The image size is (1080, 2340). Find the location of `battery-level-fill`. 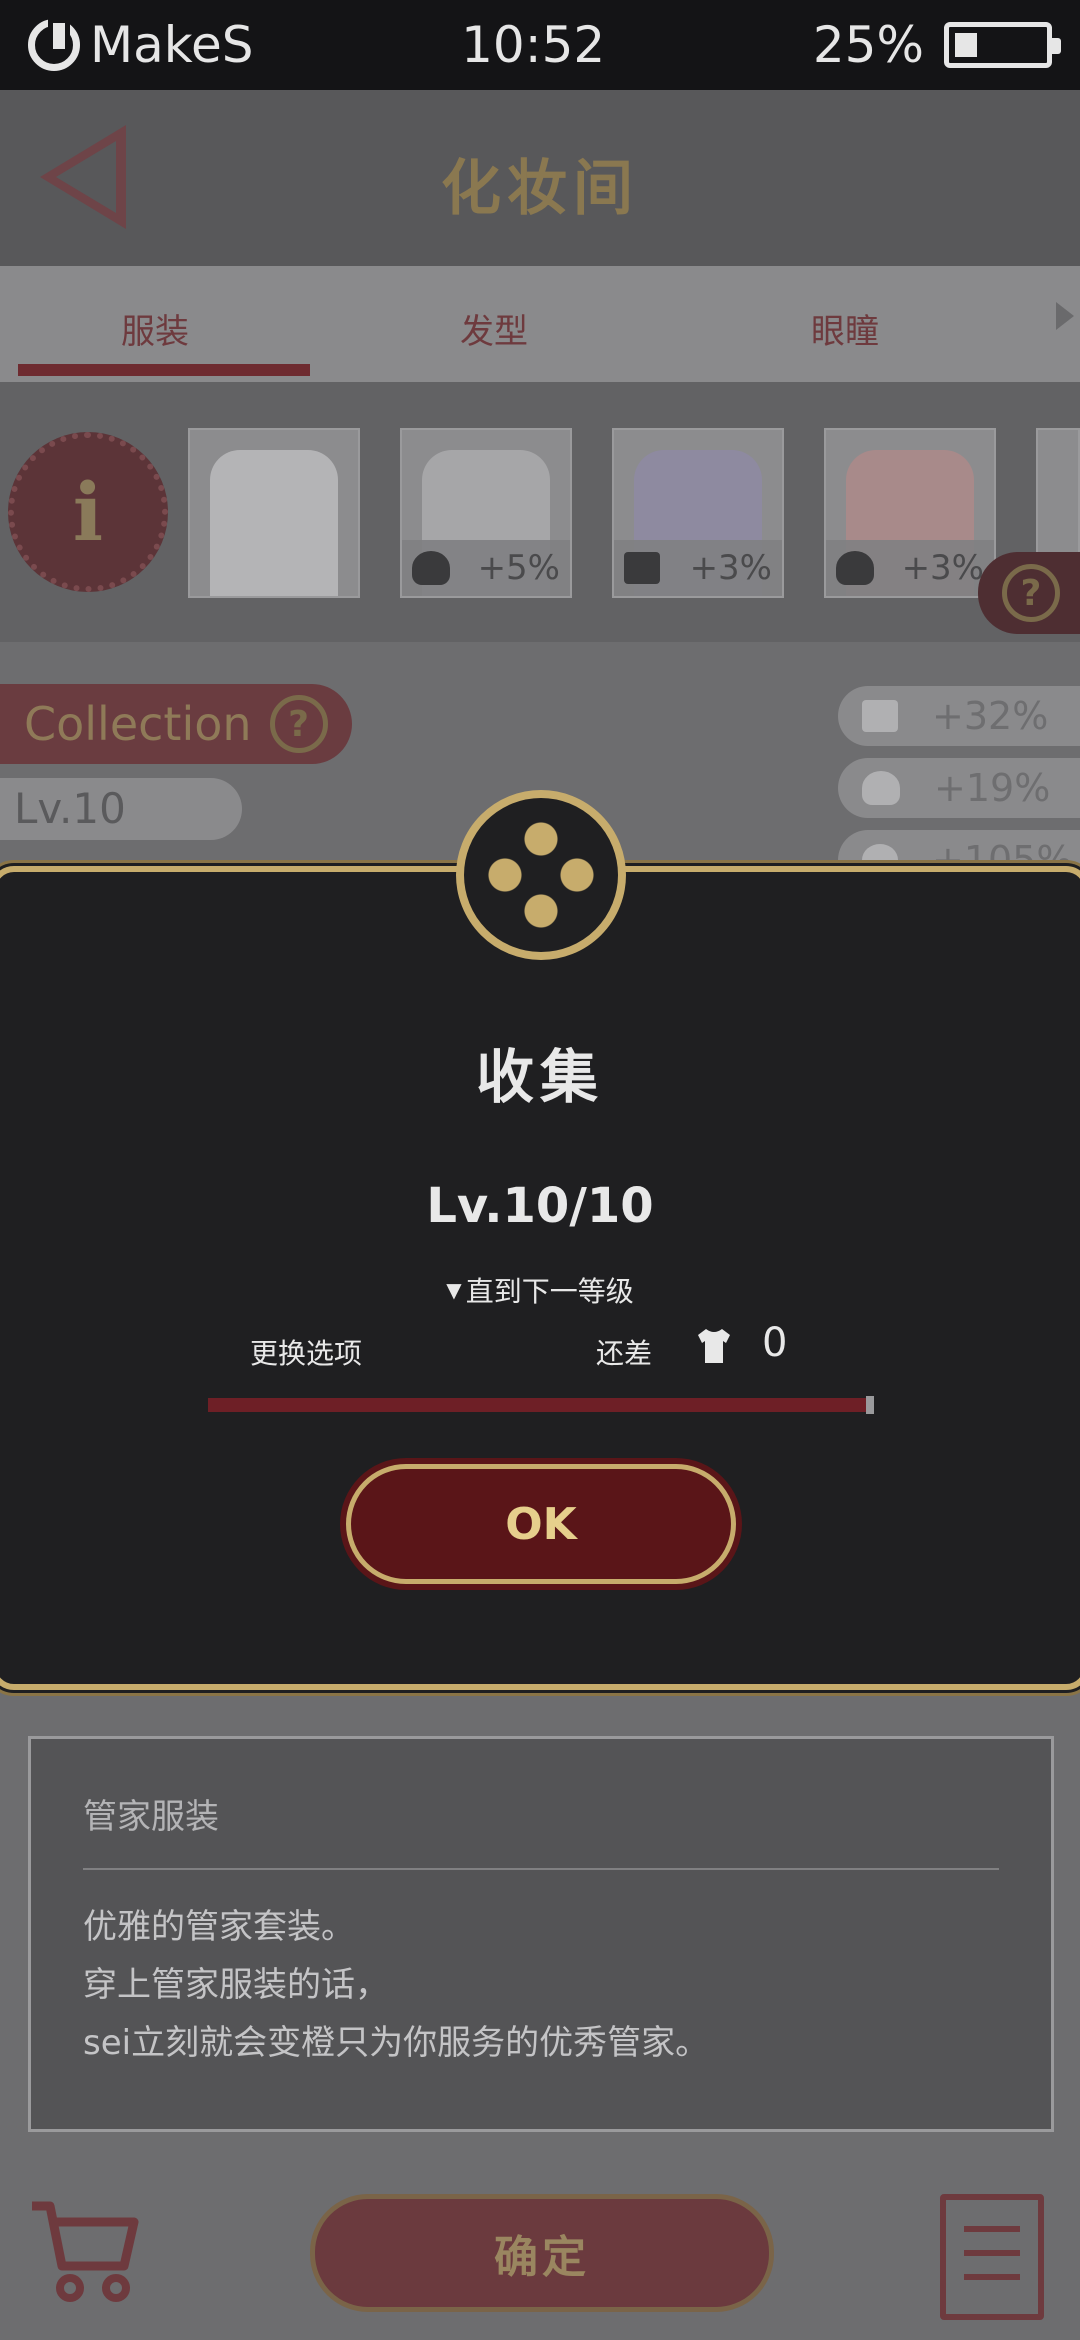

battery-level-fill is located at coordinates (966, 45).